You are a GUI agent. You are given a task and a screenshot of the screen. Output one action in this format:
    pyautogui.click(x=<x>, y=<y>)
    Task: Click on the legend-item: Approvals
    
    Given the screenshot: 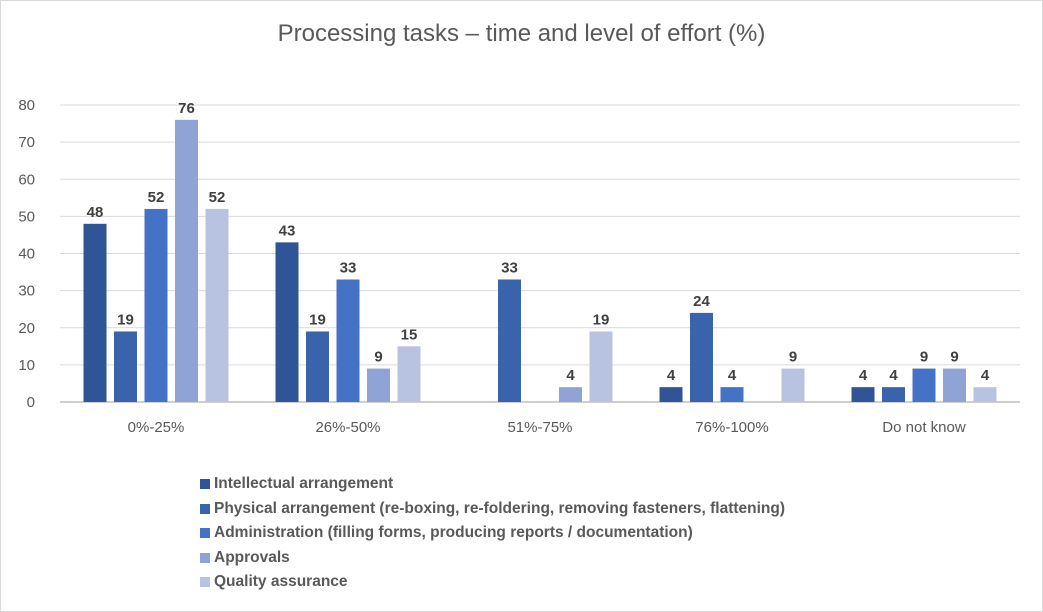 What is the action you would take?
    pyautogui.click(x=492, y=558)
    